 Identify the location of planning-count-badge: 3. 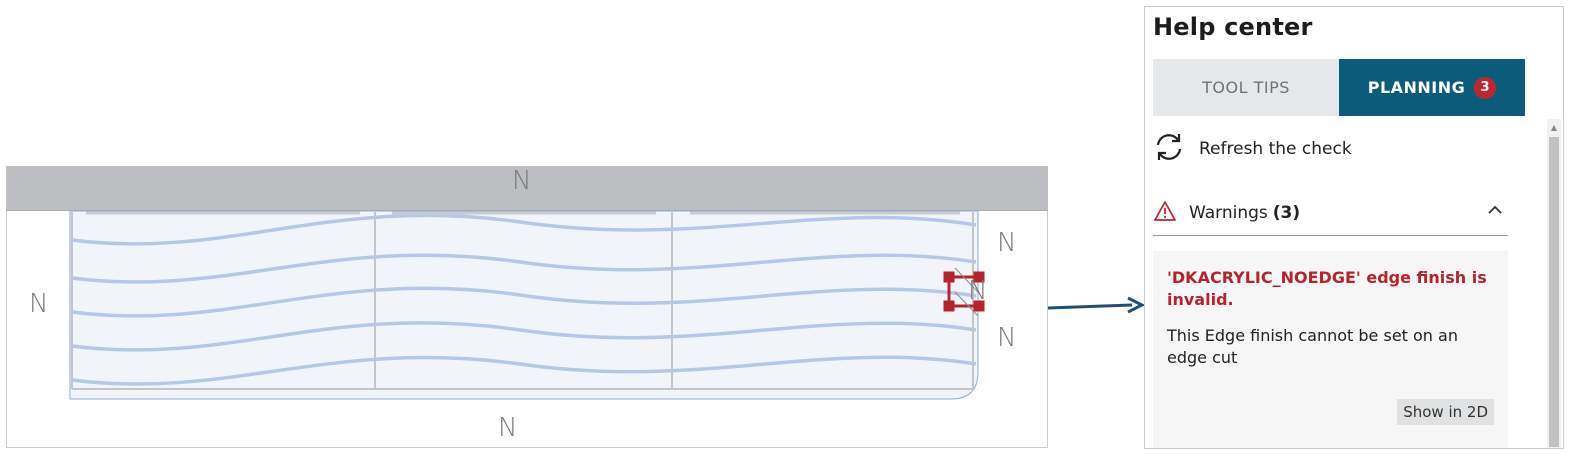
(1485, 87).